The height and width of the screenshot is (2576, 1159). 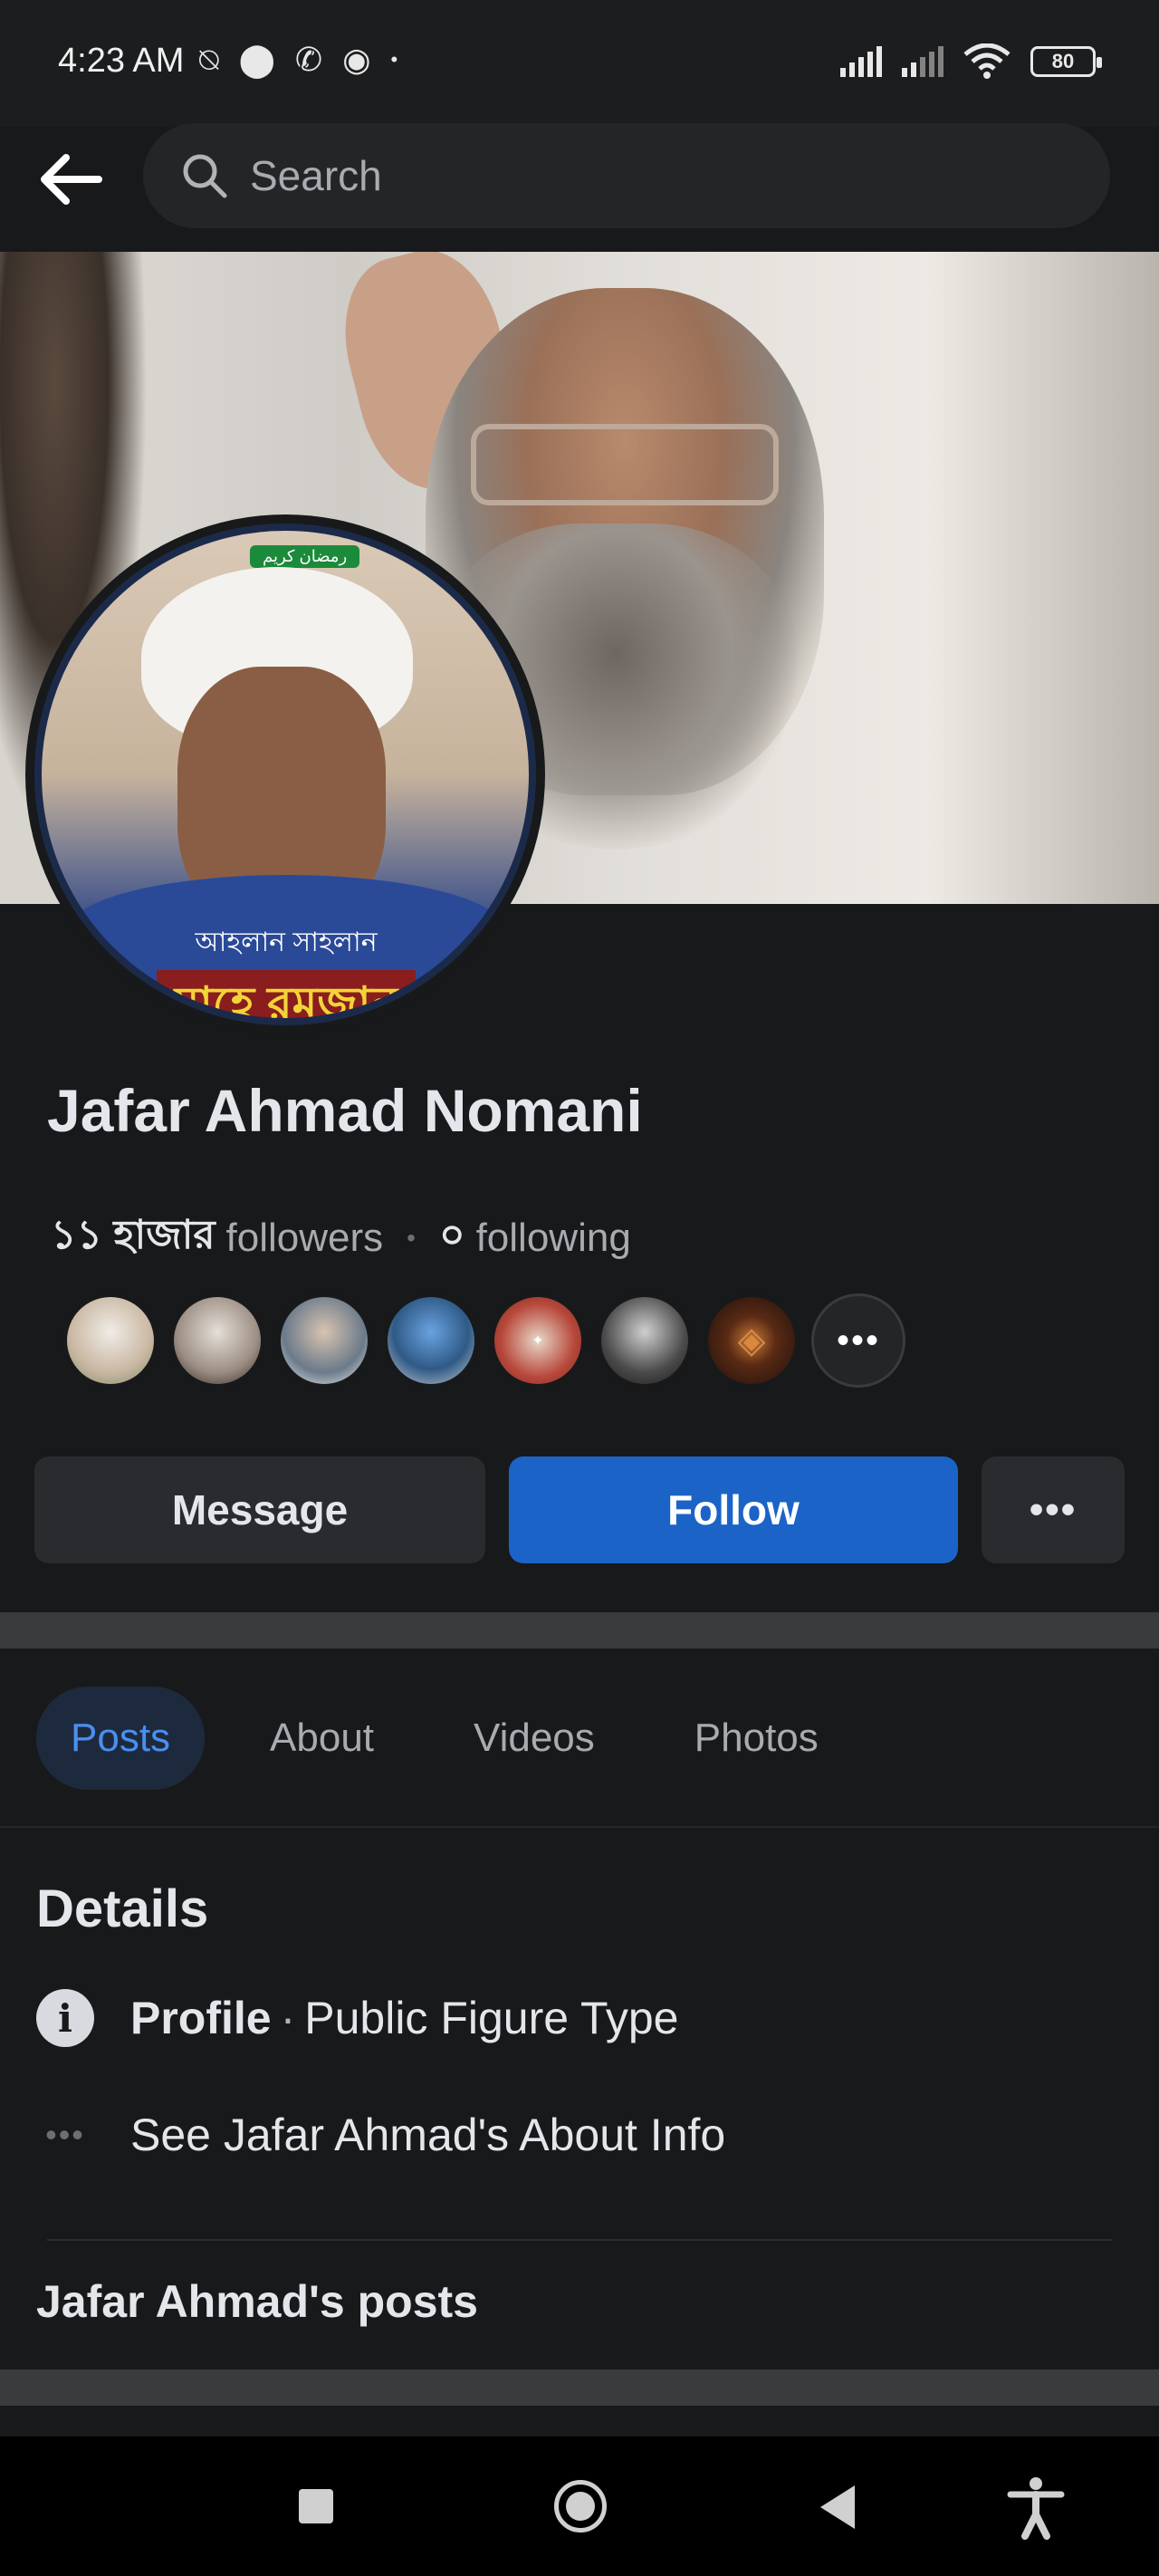 I want to click on status-notification-icons: ⍉ ⬤ ✆ ◉ •, so click(x=299, y=59).